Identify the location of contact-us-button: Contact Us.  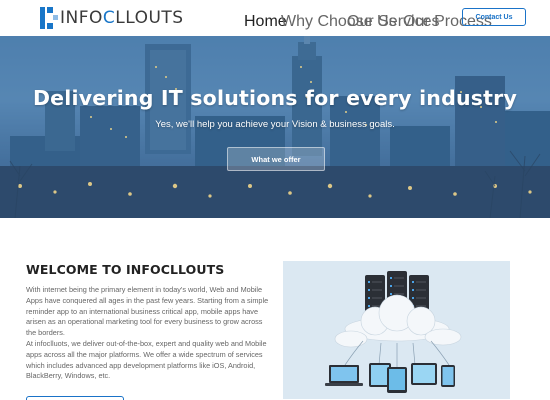
(494, 17).